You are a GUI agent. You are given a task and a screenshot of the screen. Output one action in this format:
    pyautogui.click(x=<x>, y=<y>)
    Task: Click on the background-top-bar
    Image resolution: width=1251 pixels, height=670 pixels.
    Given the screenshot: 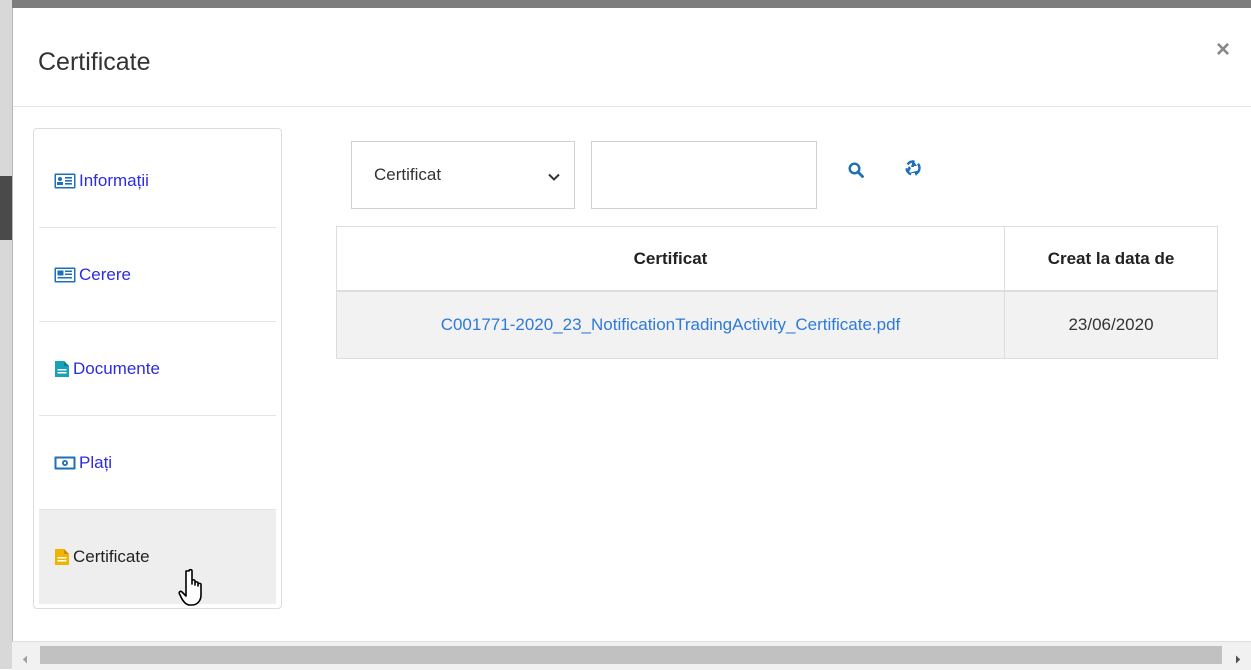 What is the action you would take?
    pyautogui.click(x=625, y=4)
    